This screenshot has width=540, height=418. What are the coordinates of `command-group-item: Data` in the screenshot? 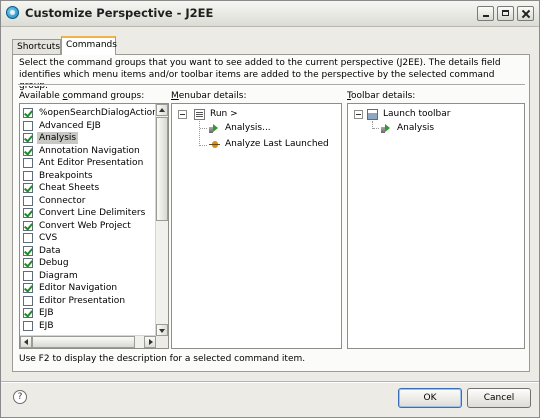 It's located at (90, 251).